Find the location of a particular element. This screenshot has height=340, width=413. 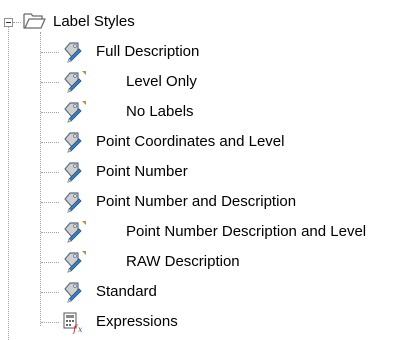

tree-item: No Labels is located at coordinates (206, 112).